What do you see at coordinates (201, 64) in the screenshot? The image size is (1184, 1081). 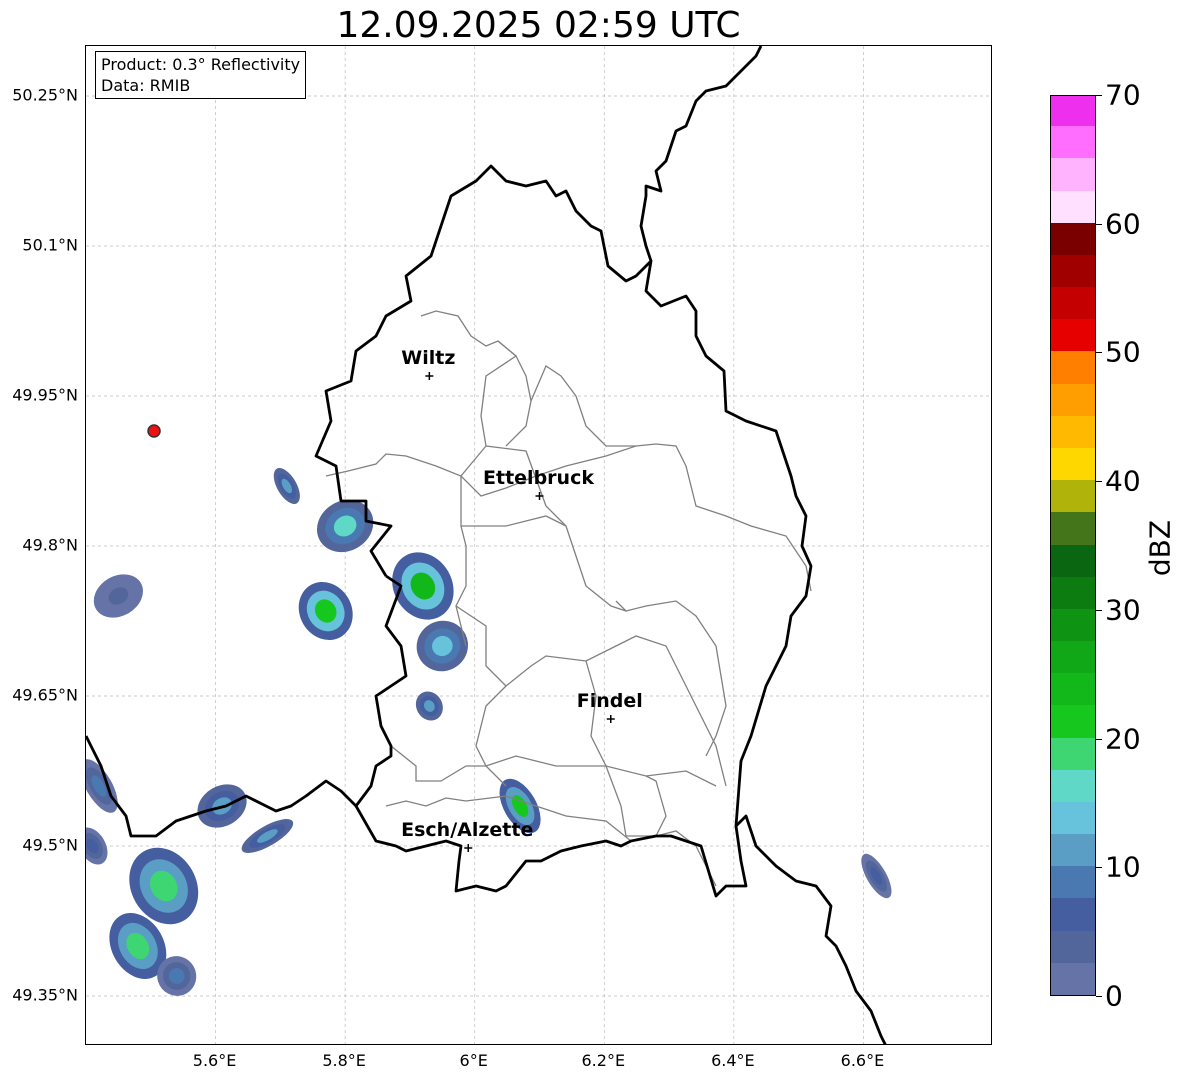 I see `product-label: Product: 0.3° Reflectivity` at bounding box center [201, 64].